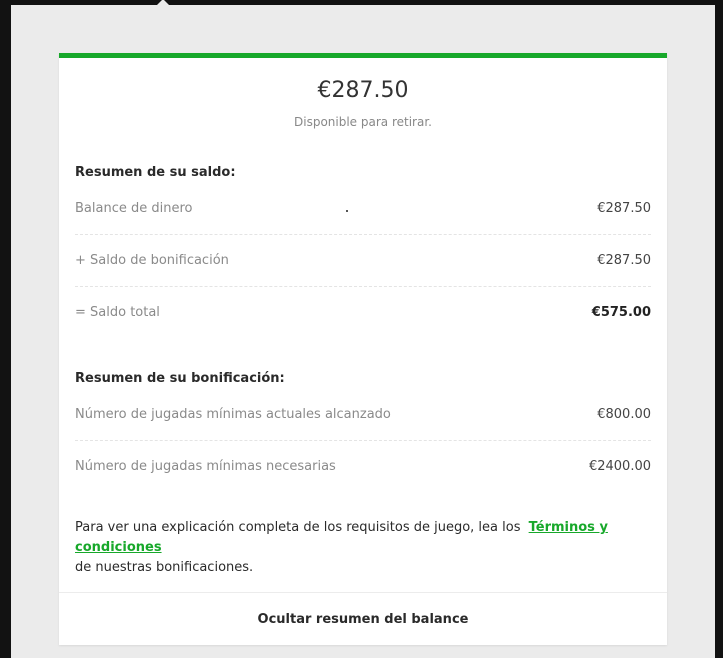 This screenshot has height=658, width=723. What do you see at coordinates (134, 208) in the screenshot?
I see `row-label: Balance de dinero` at bounding box center [134, 208].